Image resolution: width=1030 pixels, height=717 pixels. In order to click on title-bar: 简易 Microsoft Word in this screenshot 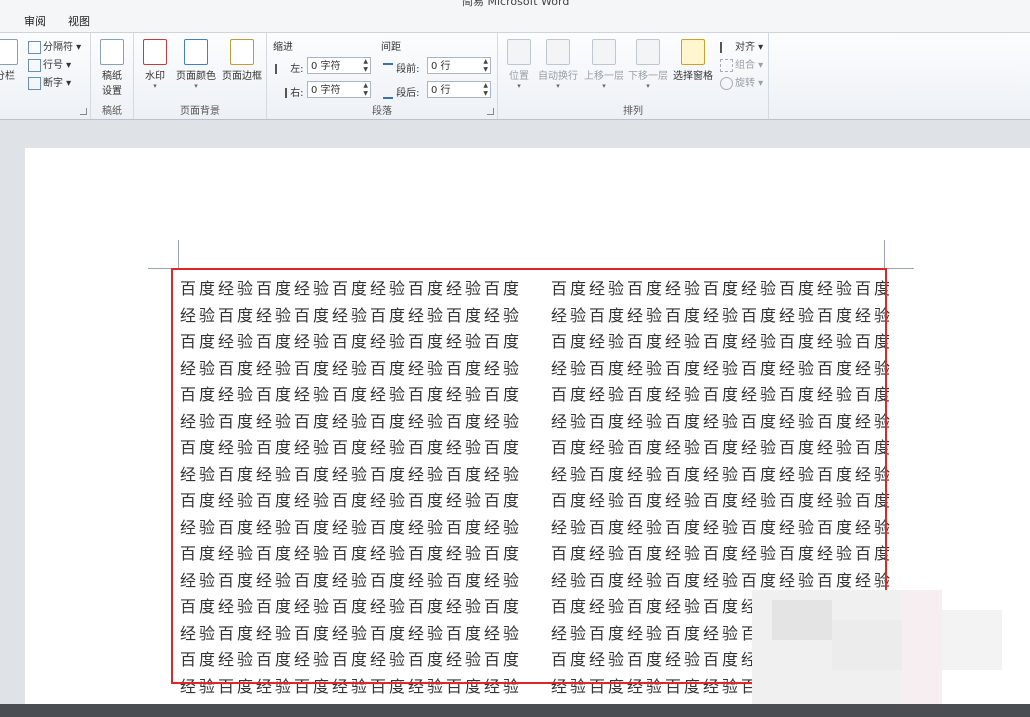, I will do `click(515, 4)`.